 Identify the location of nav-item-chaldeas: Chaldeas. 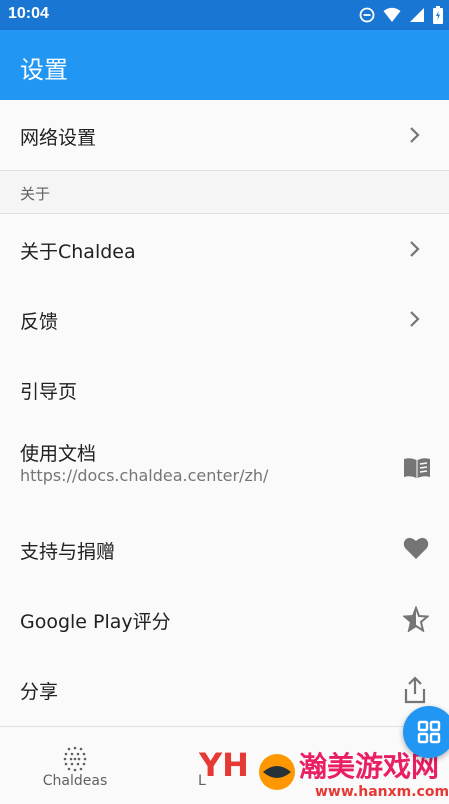
(75, 764).